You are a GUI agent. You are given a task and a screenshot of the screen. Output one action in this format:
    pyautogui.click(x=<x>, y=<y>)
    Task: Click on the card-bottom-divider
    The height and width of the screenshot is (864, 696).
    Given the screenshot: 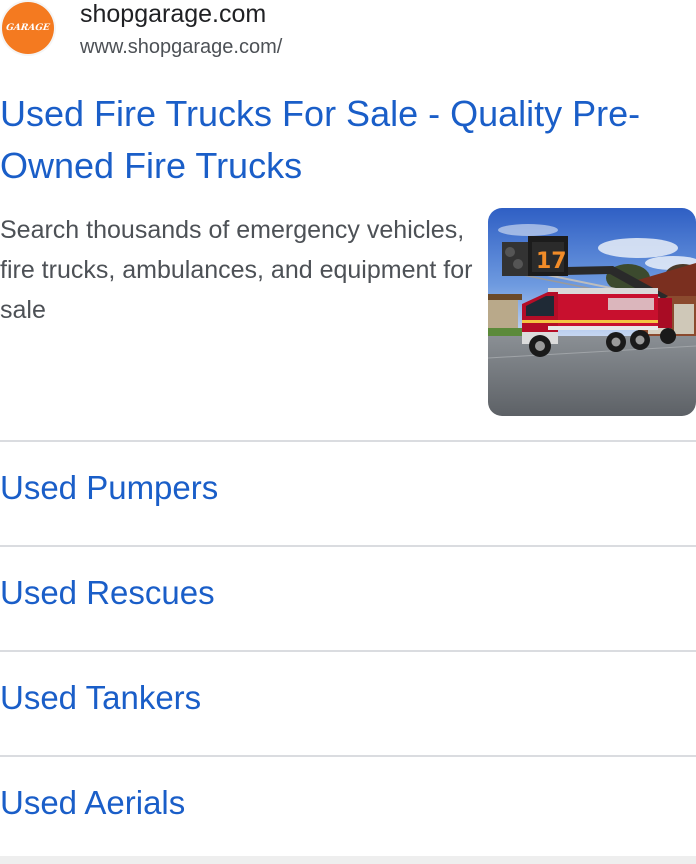 What is the action you would take?
    pyautogui.click(x=348, y=860)
    